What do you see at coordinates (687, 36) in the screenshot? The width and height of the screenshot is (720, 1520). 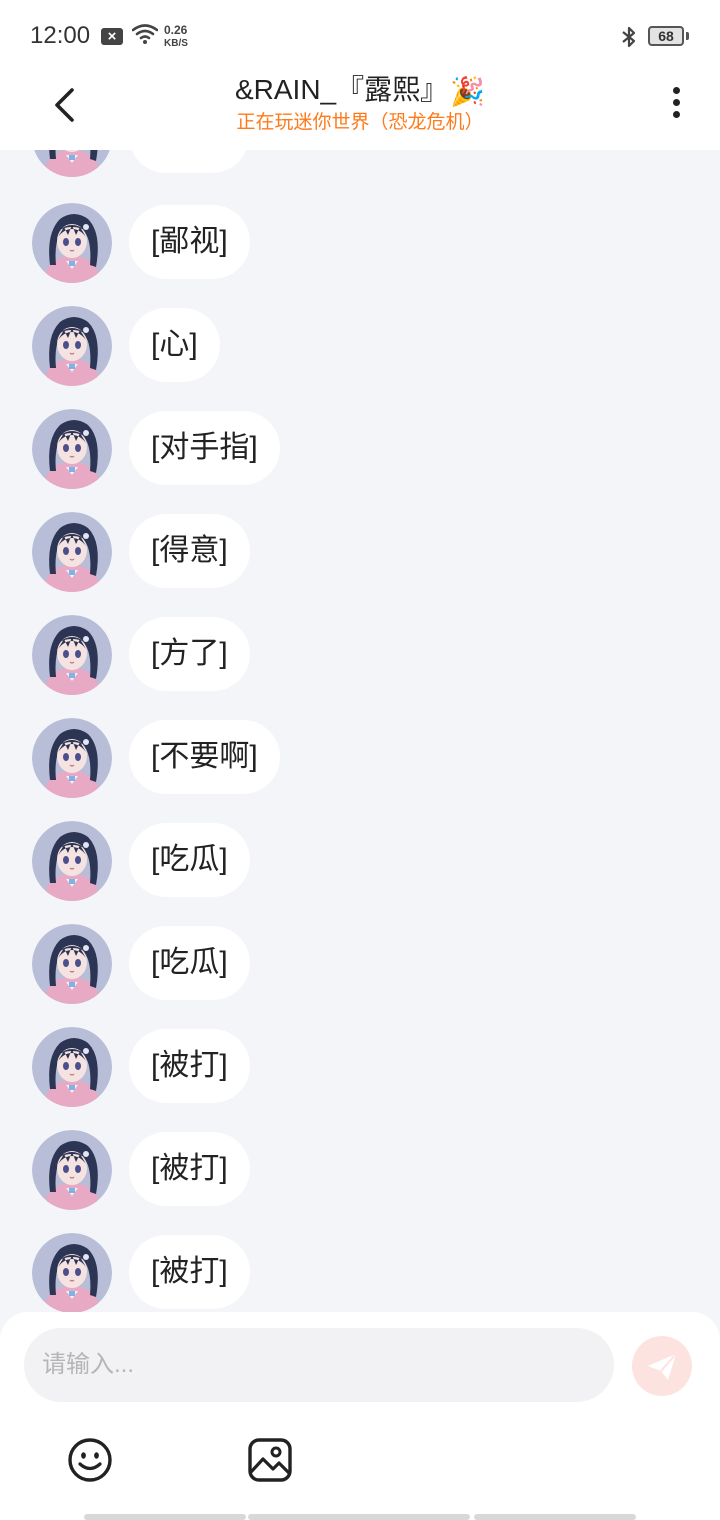 I see `battery-tip` at bounding box center [687, 36].